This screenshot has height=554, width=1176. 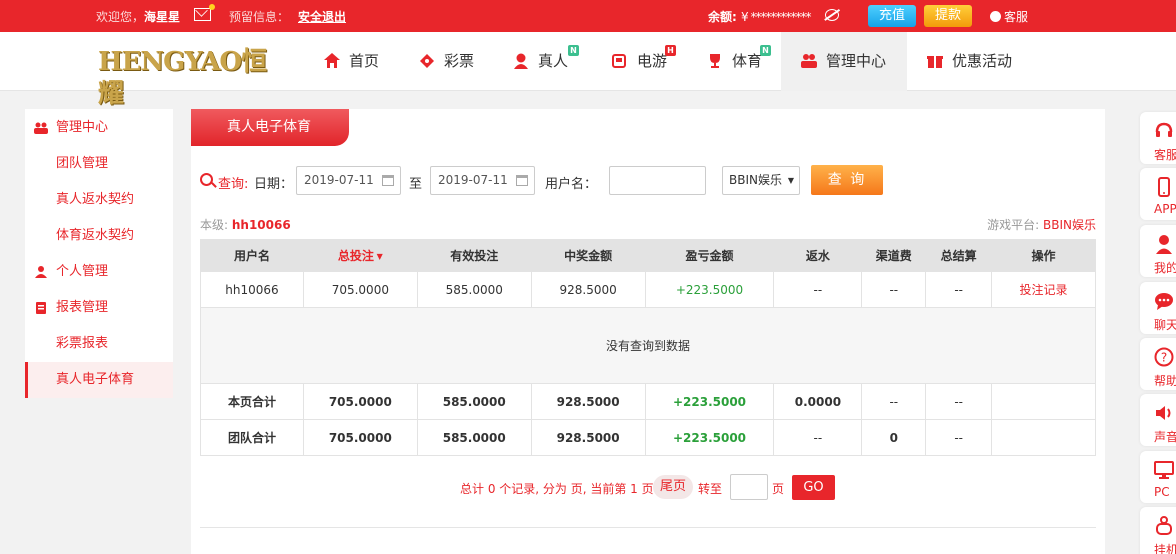 What do you see at coordinates (360, 255) in the screenshot?
I see `col-total-bet: 总投注` at bounding box center [360, 255].